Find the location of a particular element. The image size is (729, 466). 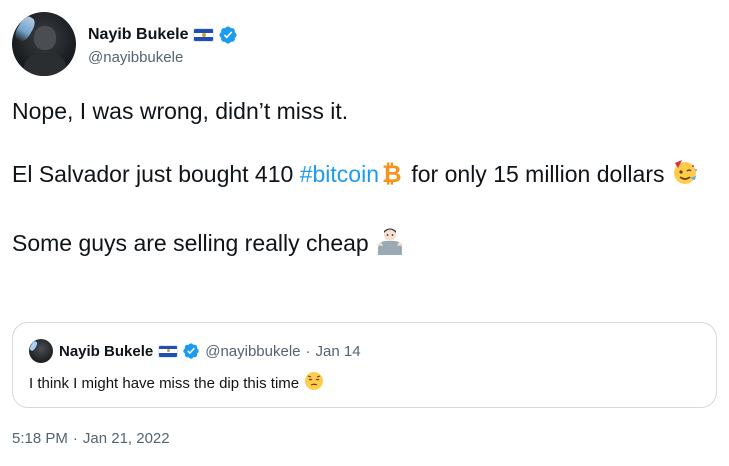

man-shrugging-emoji is located at coordinates (390, 244).